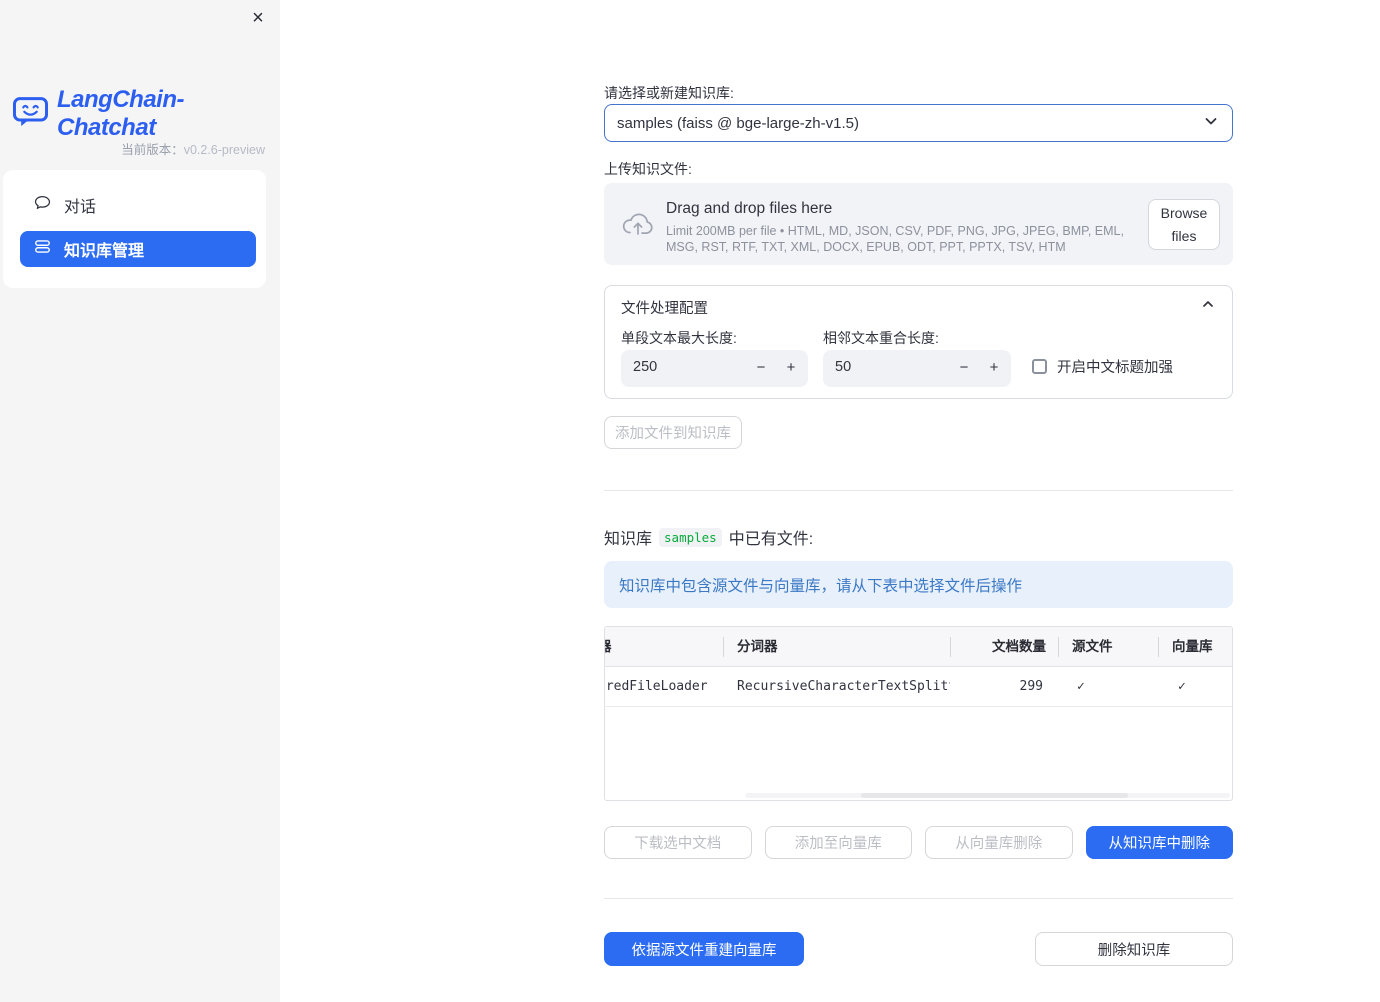  Describe the element at coordinates (258, 18) in the screenshot. I see `sidebar-close-button: ×` at that location.